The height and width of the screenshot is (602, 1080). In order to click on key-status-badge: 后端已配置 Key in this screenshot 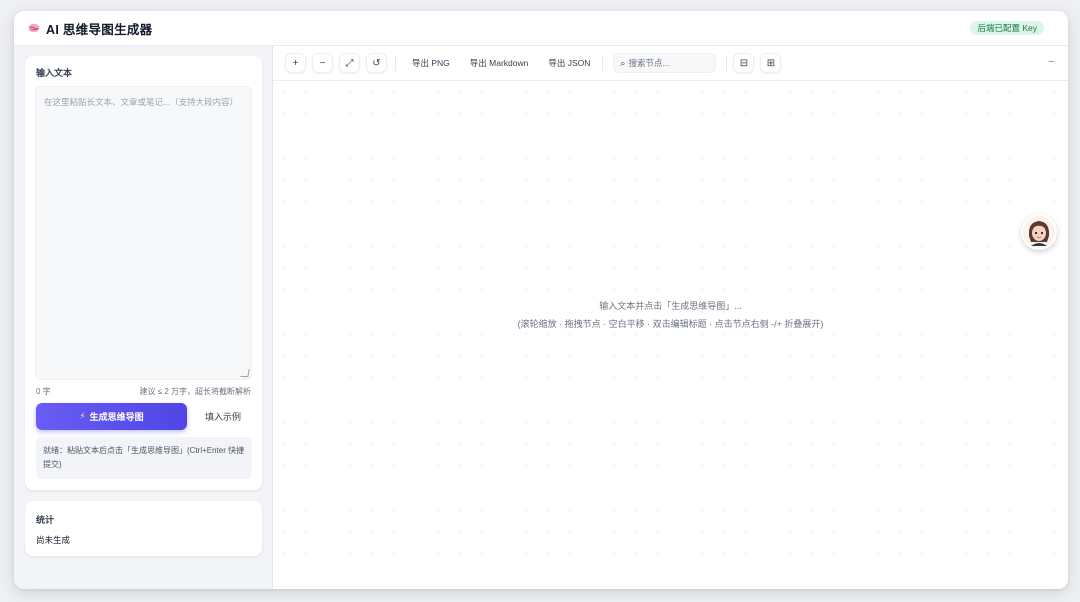, I will do `click(1007, 28)`.